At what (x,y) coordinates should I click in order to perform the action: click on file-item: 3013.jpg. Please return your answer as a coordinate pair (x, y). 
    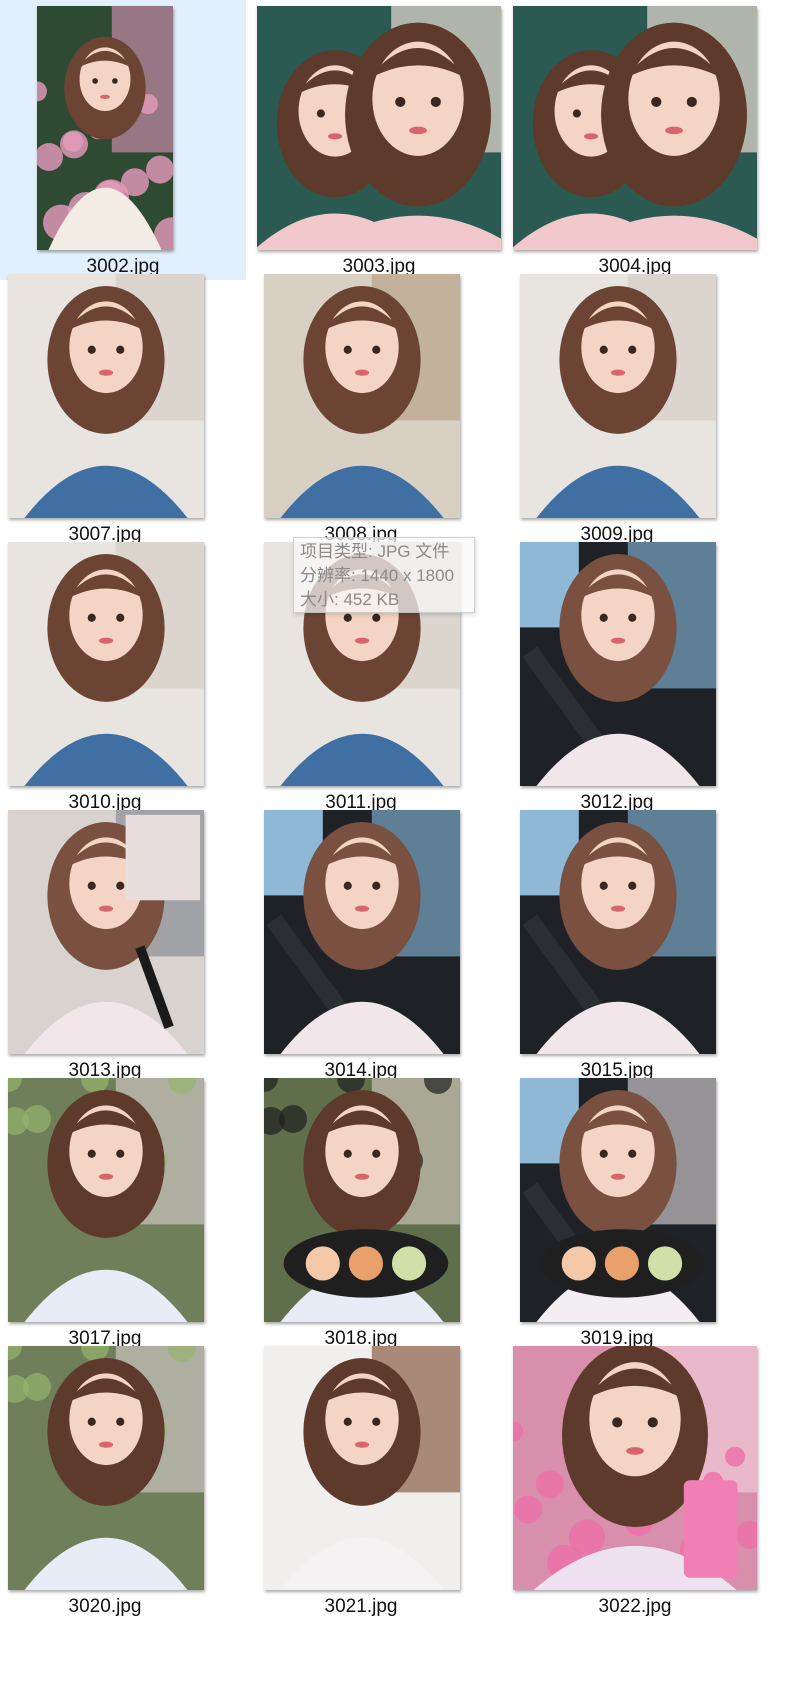
    Looking at the image, I should click on (123, 944).